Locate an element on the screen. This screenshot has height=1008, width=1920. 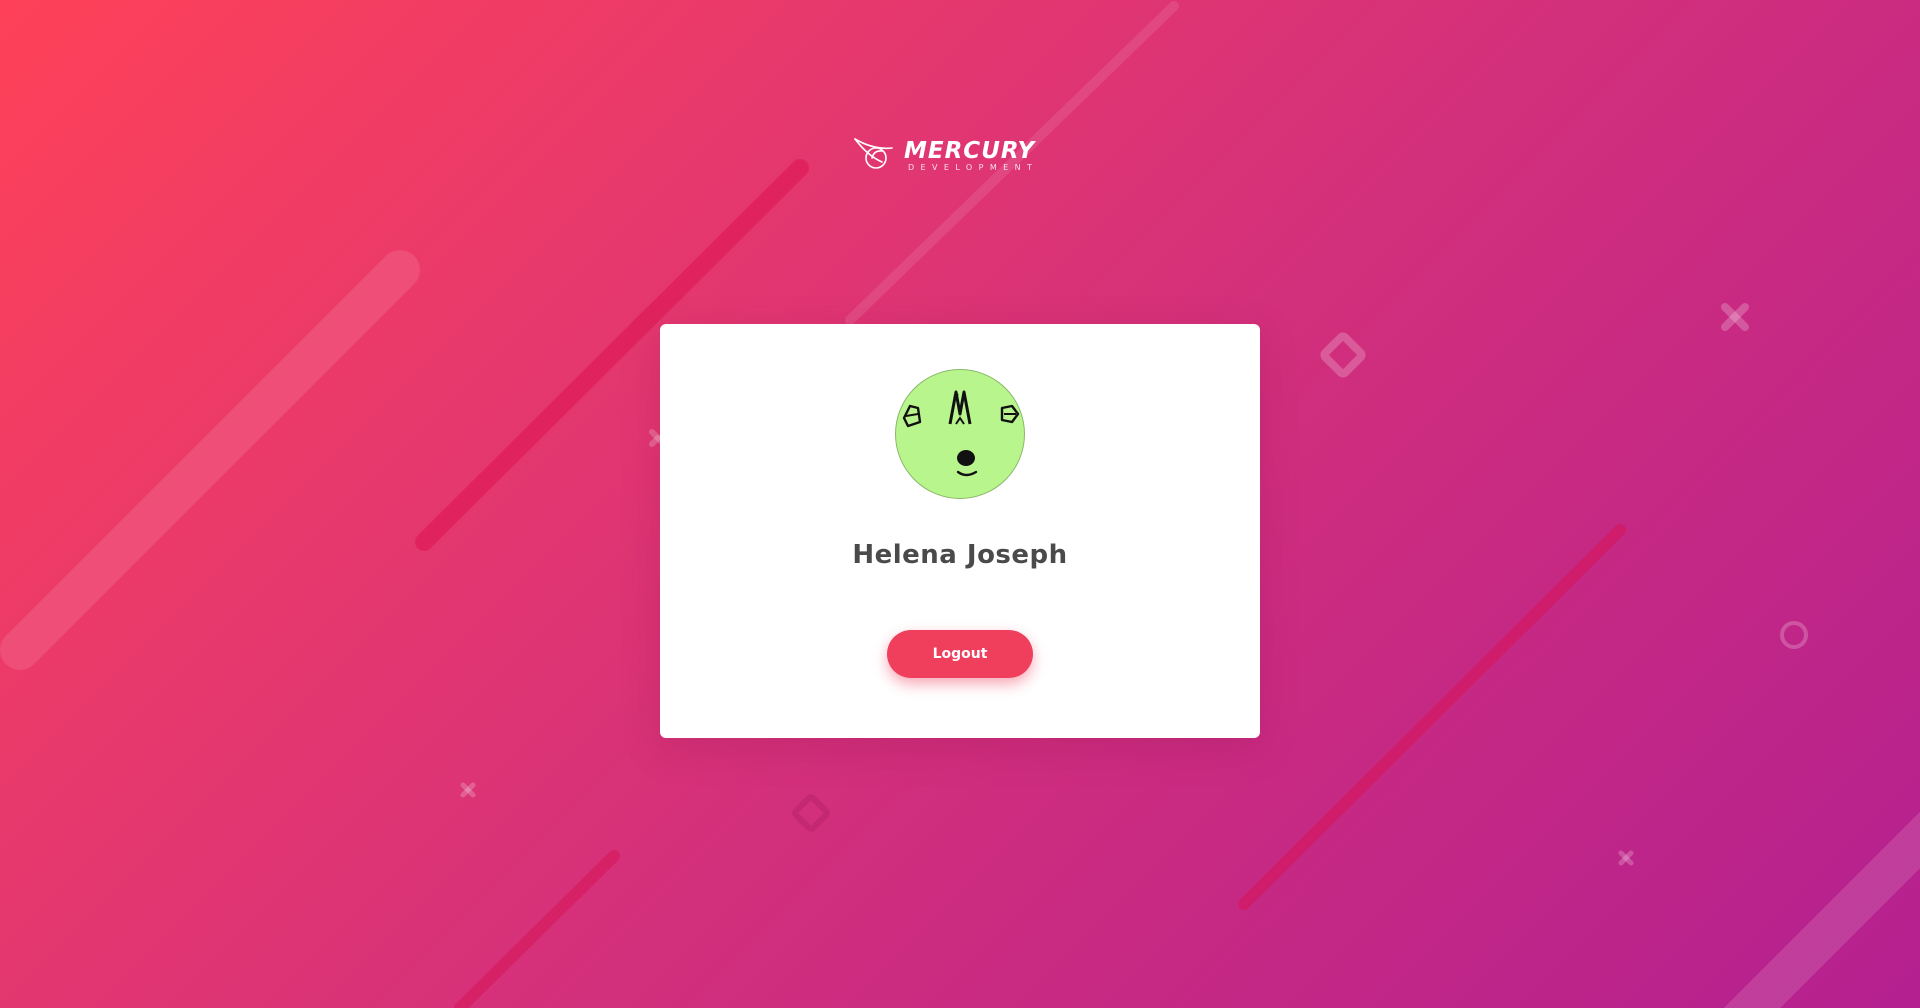
avatar is located at coordinates (960, 434).